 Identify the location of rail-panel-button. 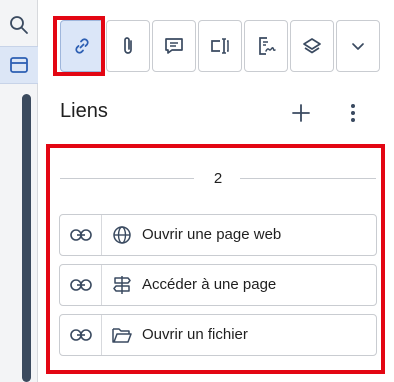
(19, 65).